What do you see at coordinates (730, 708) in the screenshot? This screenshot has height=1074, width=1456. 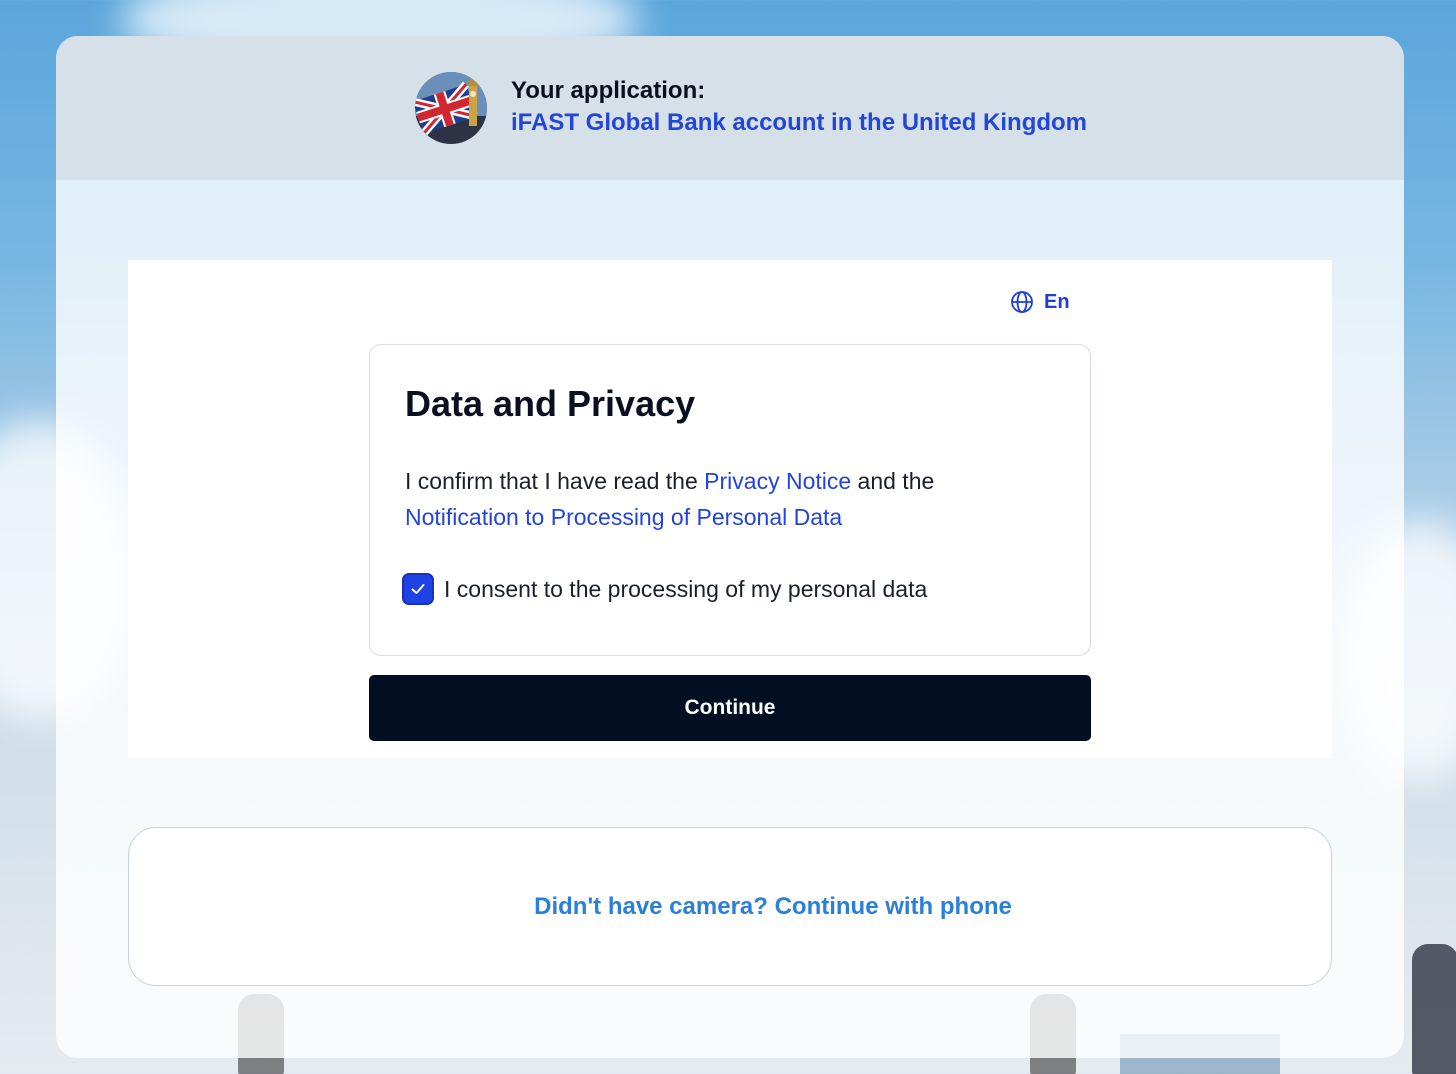 I see `continue-button: Continue` at bounding box center [730, 708].